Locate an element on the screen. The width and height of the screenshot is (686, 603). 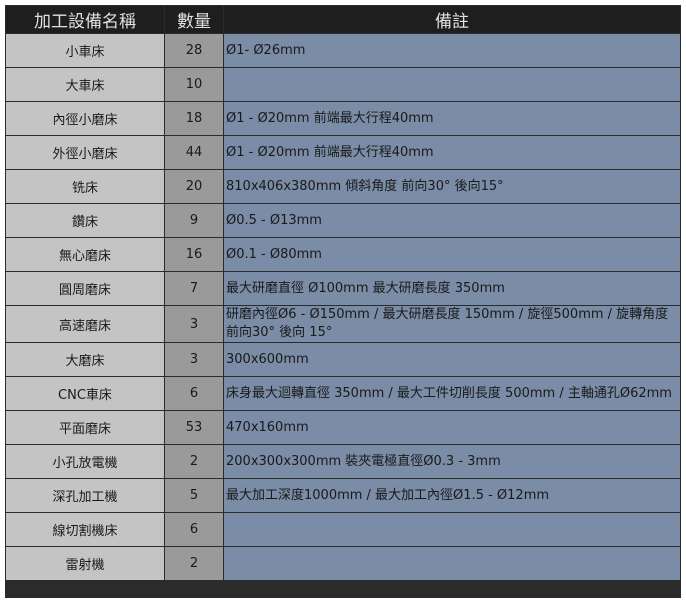
table-row: 大磨床 3 300x600mm is located at coordinates (343, 359).